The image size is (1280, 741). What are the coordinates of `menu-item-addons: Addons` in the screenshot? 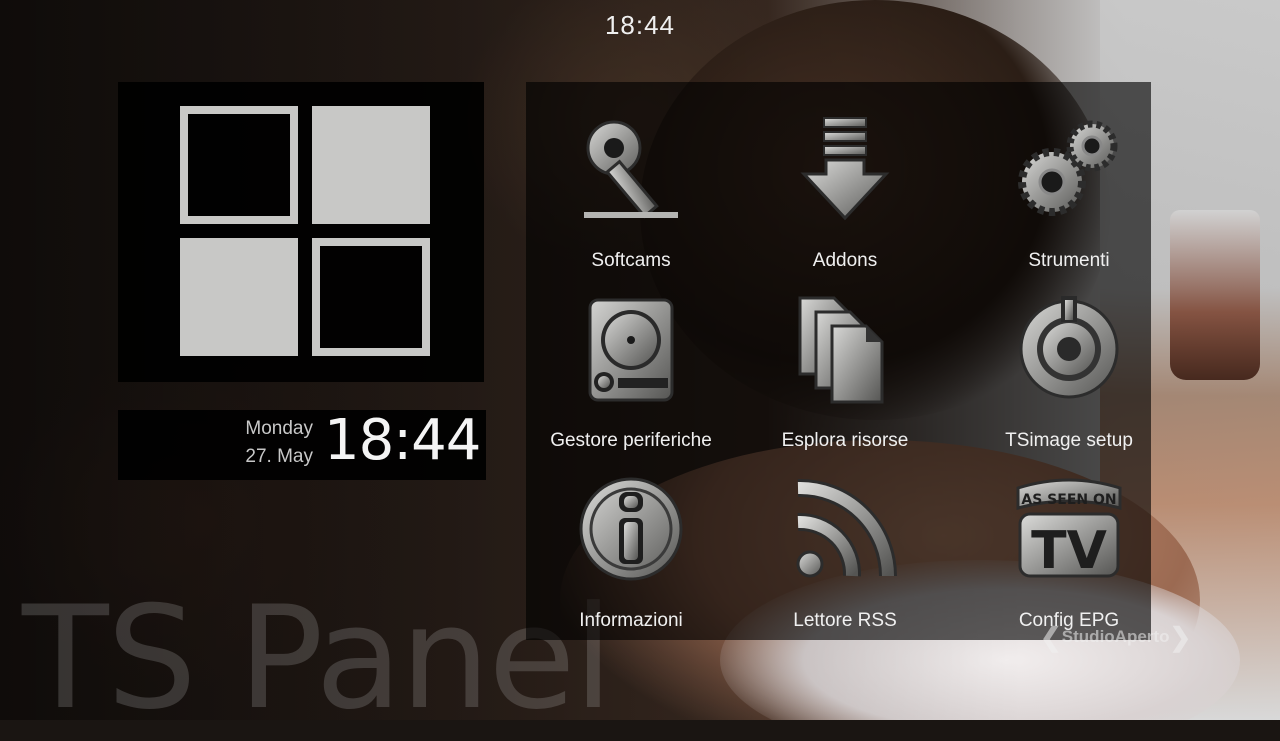 It's located at (845, 181).